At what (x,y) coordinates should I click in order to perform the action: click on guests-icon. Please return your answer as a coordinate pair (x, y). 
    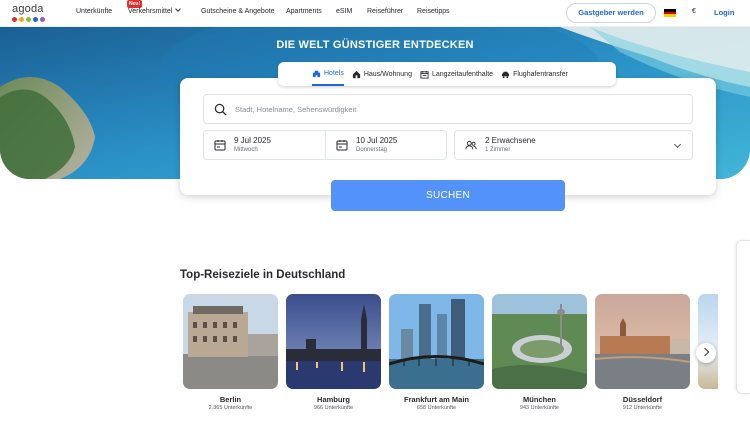
    Looking at the image, I should click on (471, 145).